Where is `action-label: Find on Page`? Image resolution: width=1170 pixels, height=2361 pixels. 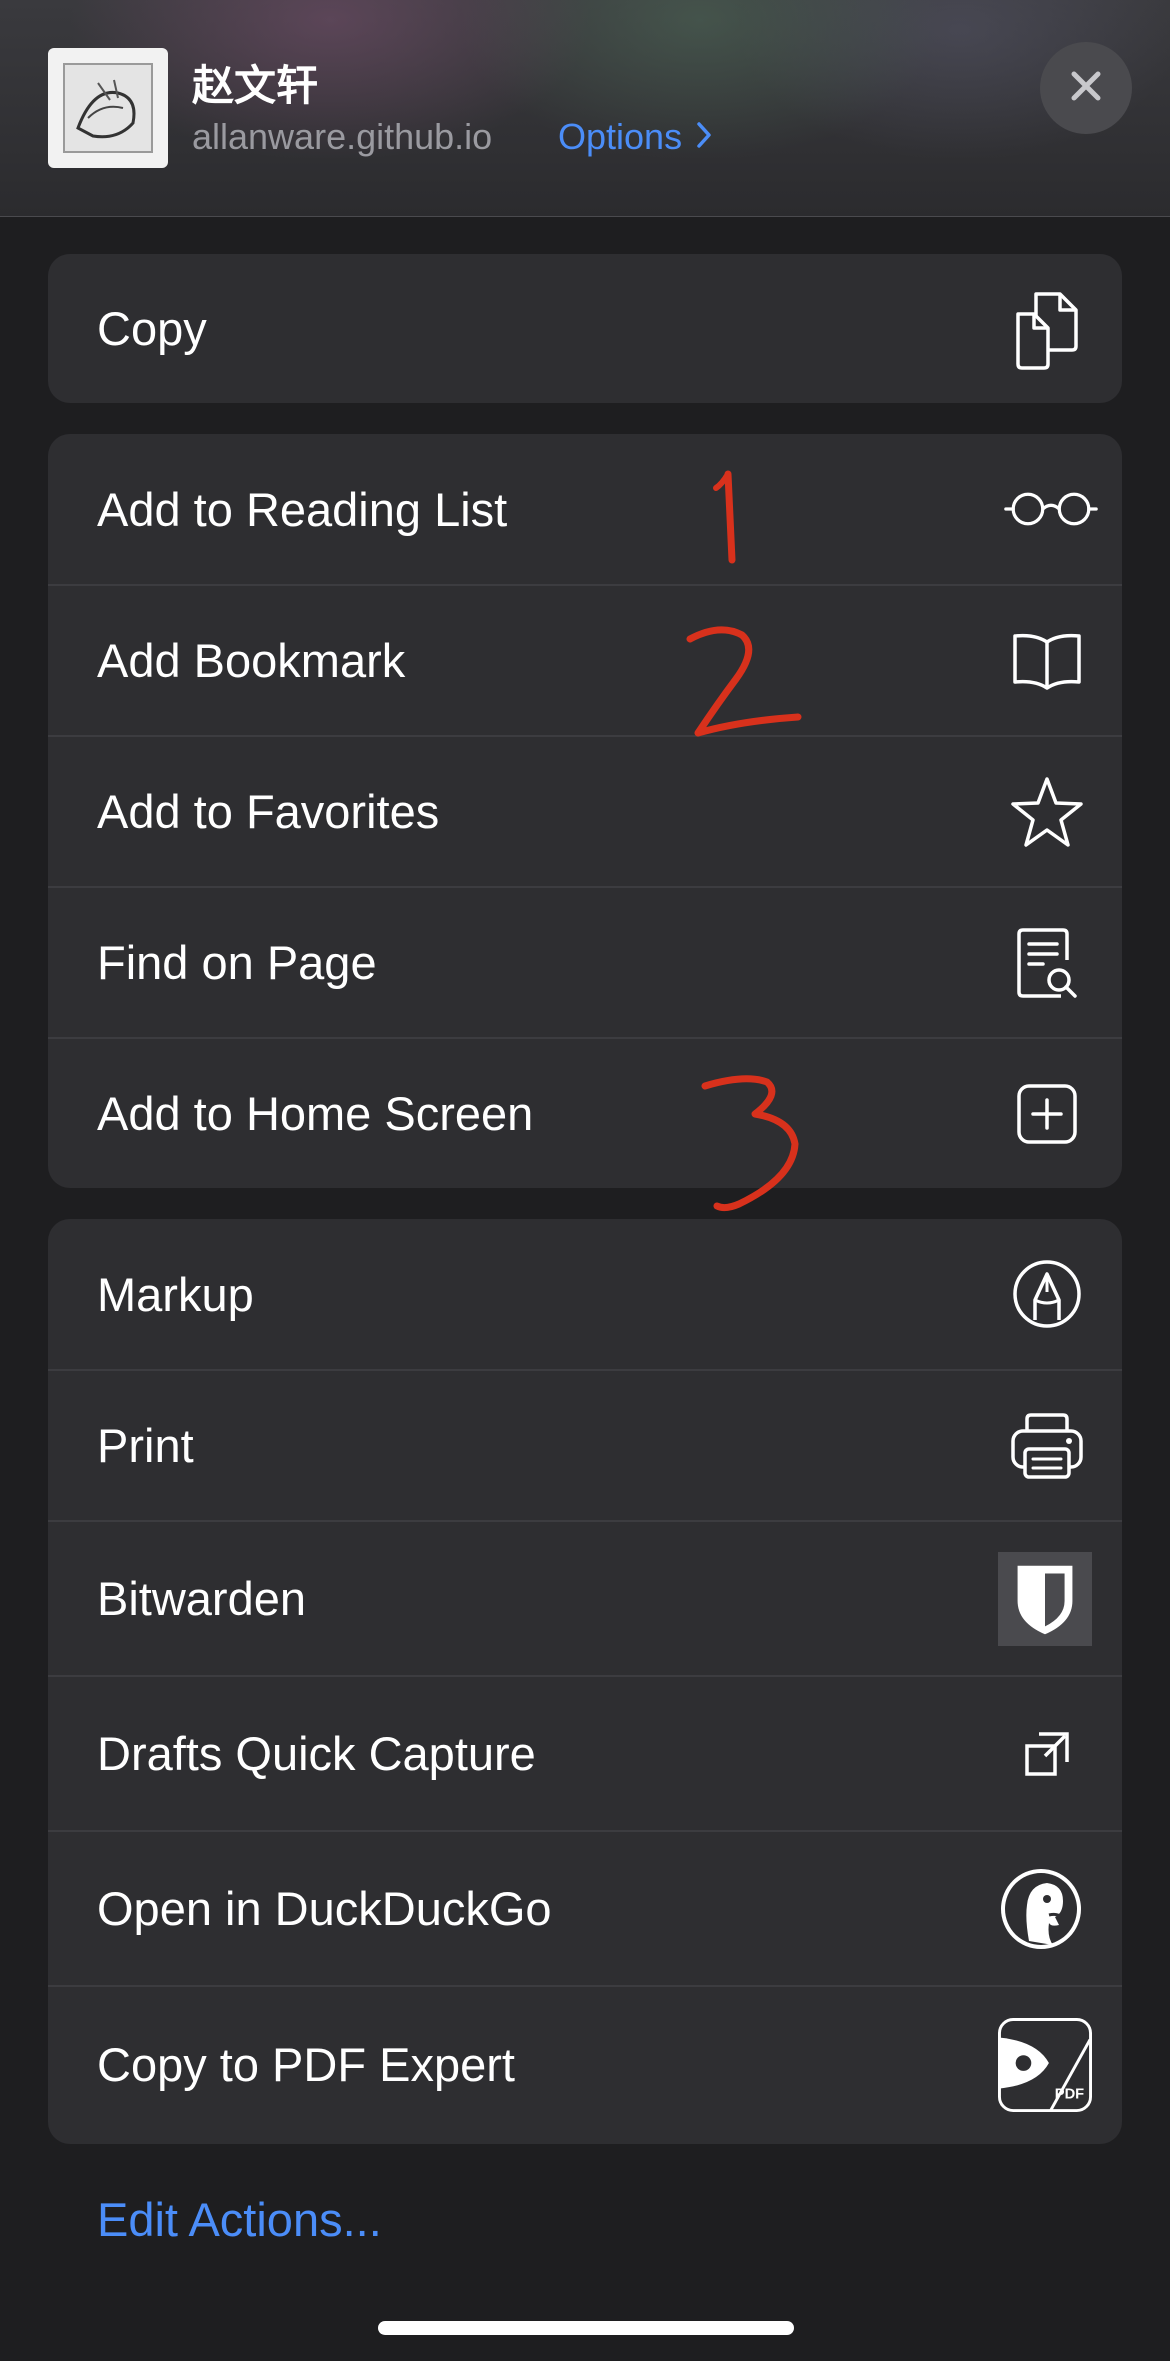 action-label: Find on Page is located at coordinates (237, 962).